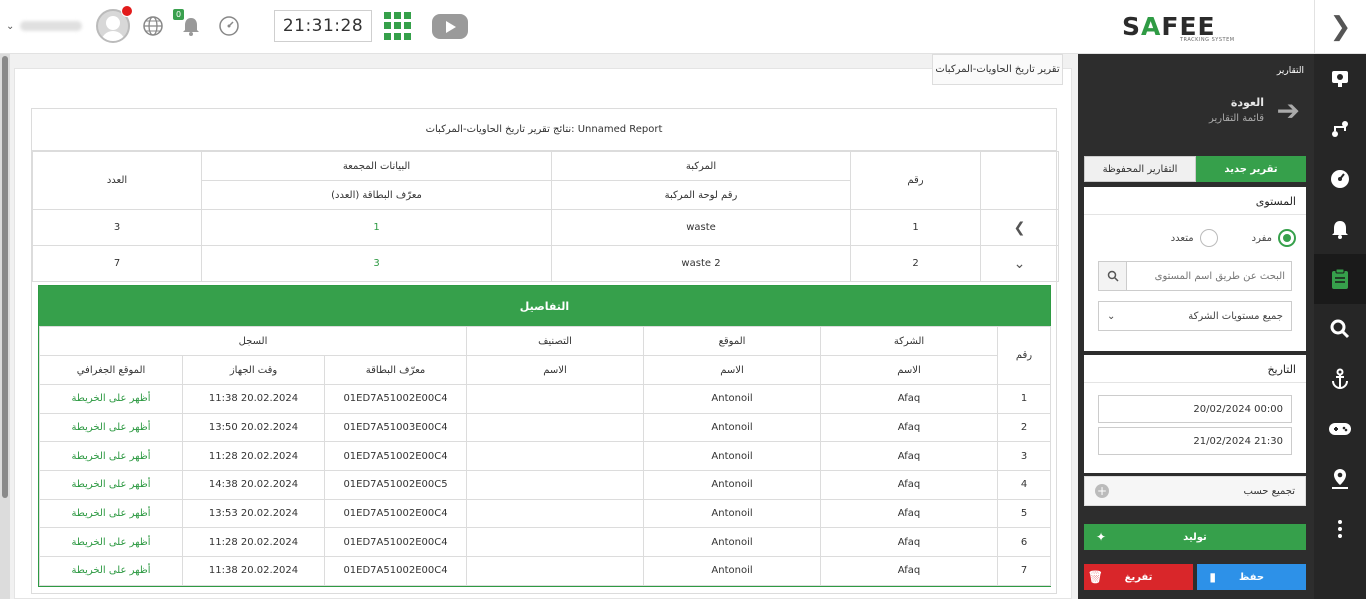 The width and height of the screenshot is (1366, 599). I want to click on col-vehicle: المركبة, so click(701, 166).